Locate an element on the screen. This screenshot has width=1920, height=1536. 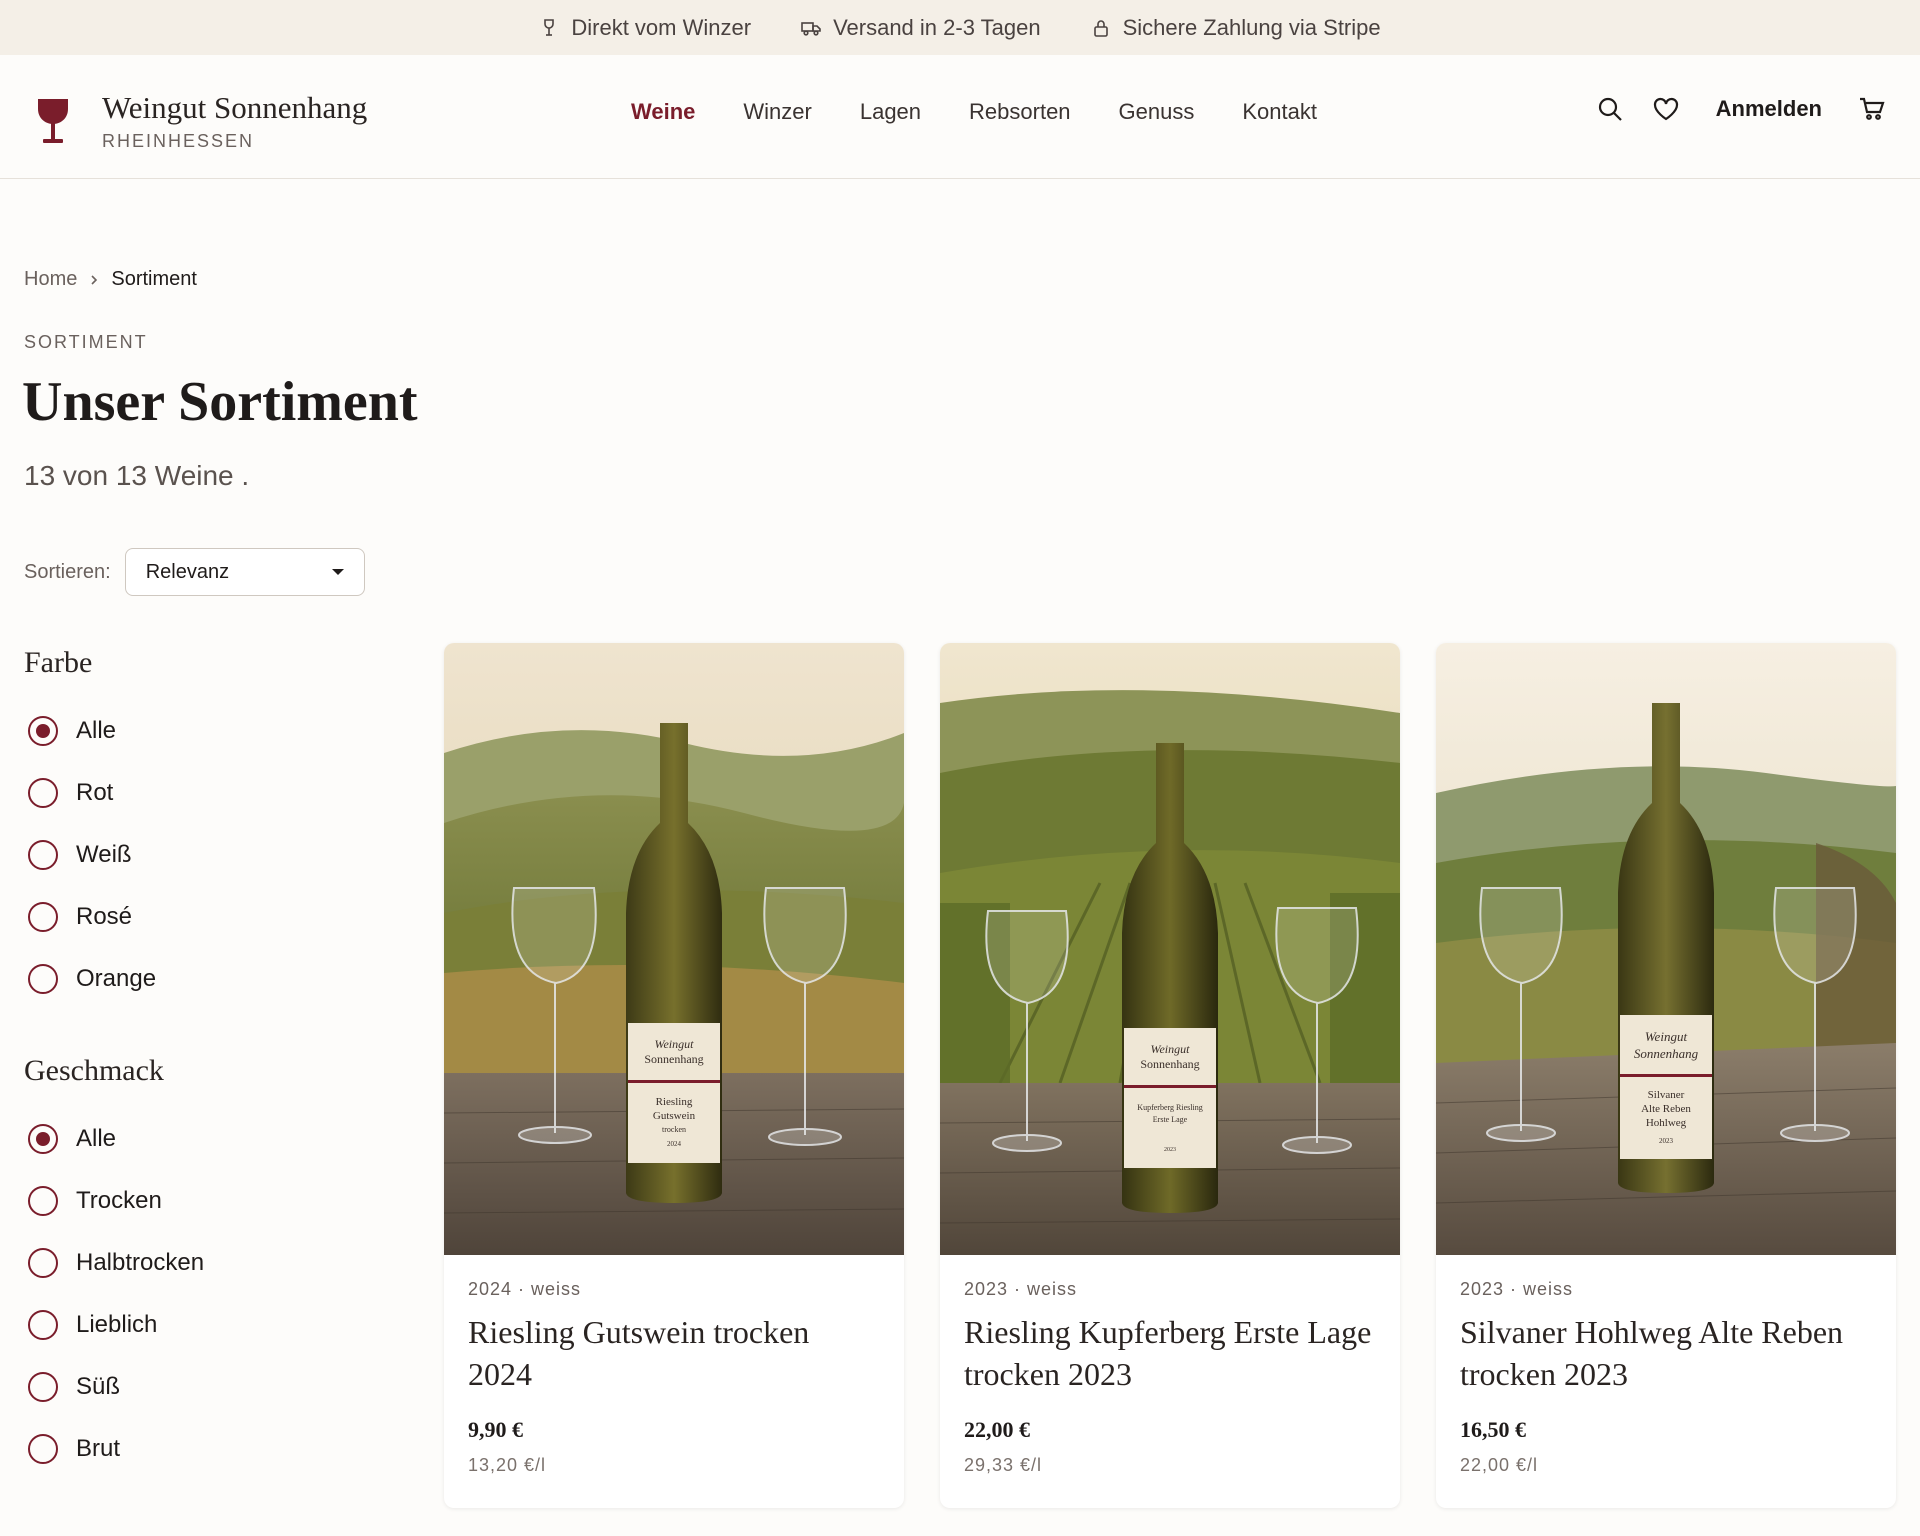
bottle-label-text: 2024 is located at coordinates (674, 1144).